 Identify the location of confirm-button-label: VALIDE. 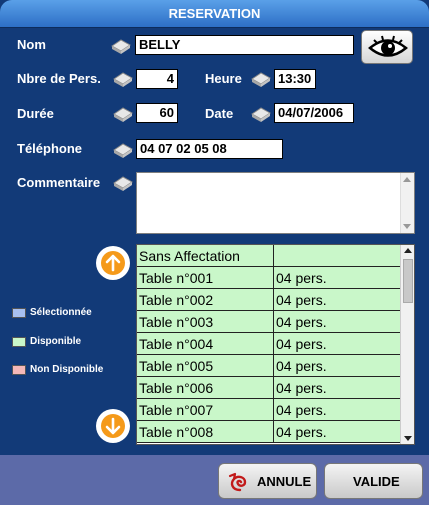
(376, 481).